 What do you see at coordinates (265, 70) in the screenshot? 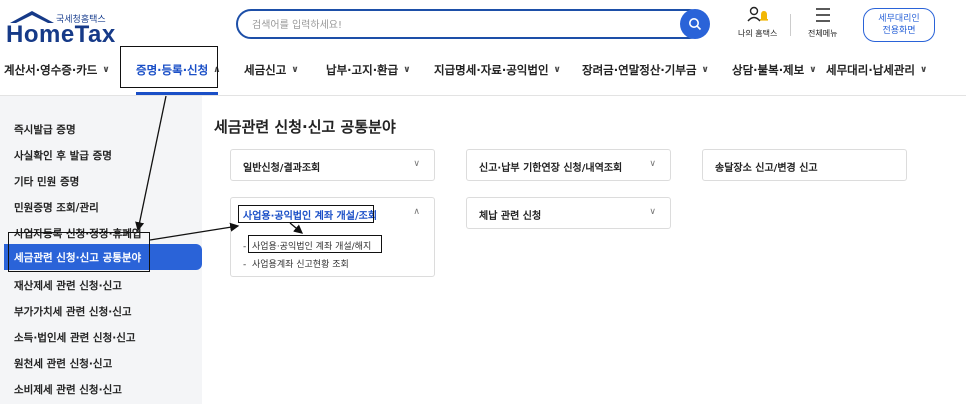
I see `nav-label: 세금신고` at bounding box center [265, 70].